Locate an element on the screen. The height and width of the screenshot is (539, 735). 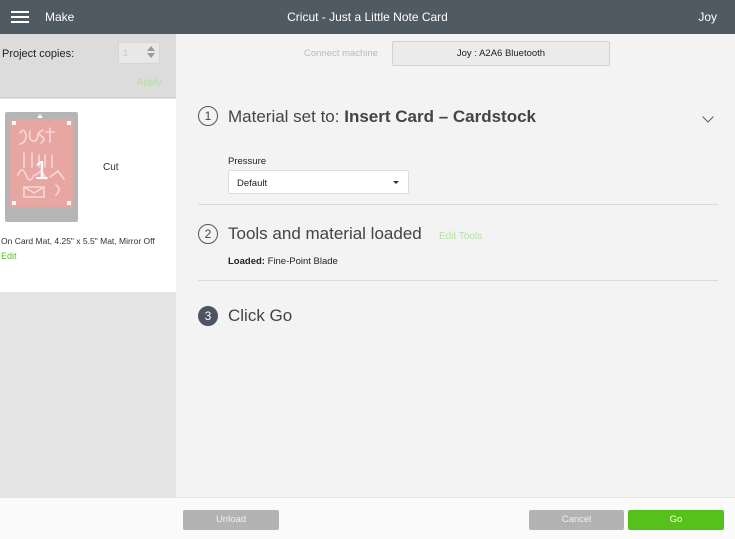
step-3-number: 3 is located at coordinates (208, 316).